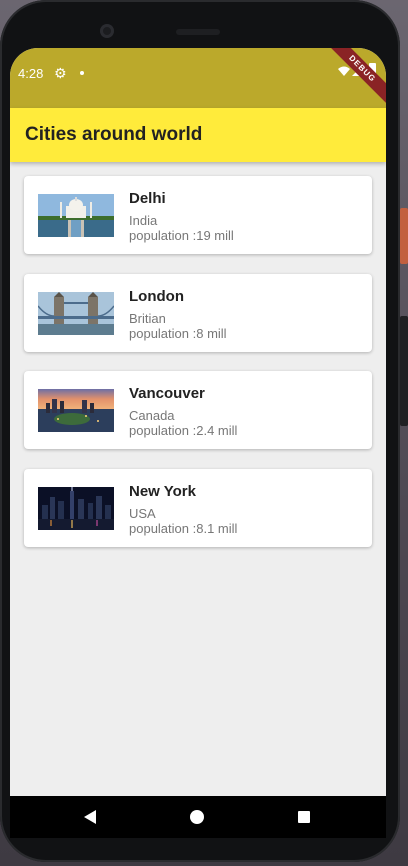  I want to click on recents-icon, so click(304, 817).